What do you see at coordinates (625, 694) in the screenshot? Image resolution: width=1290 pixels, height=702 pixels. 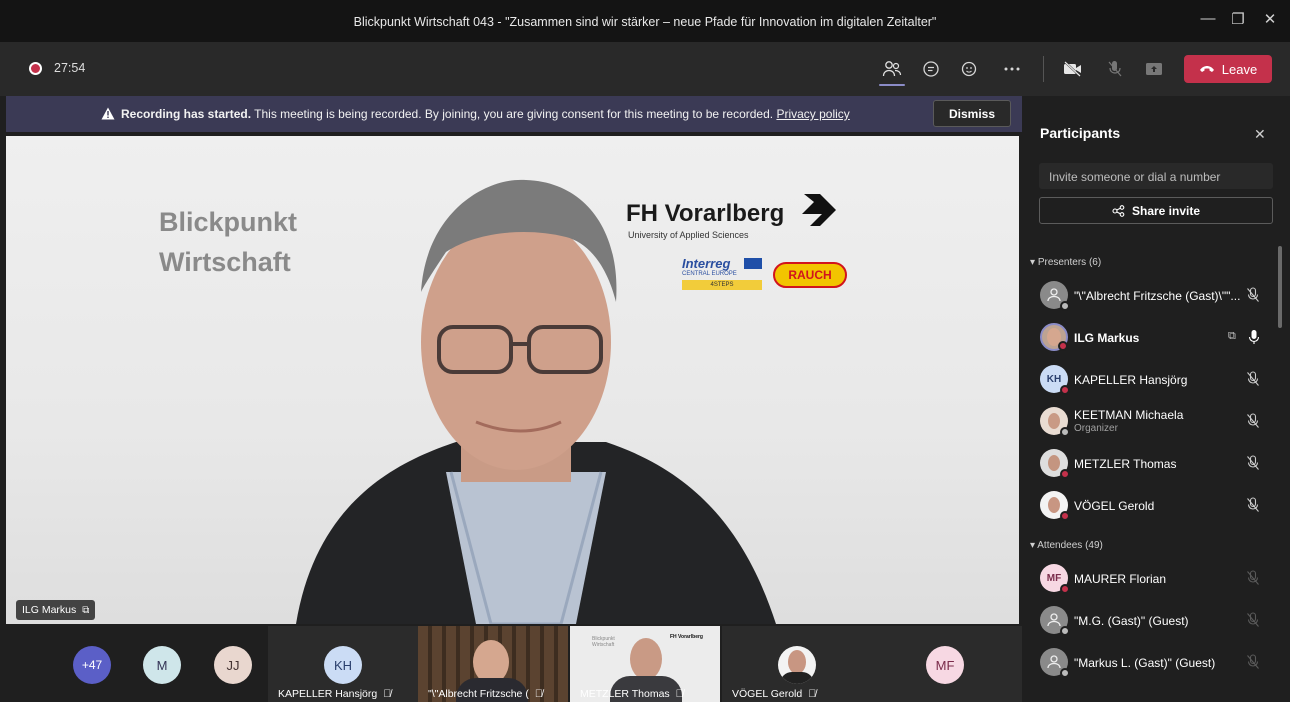 I see `metzler-tile-label: METZLER Thomas` at bounding box center [625, 694].